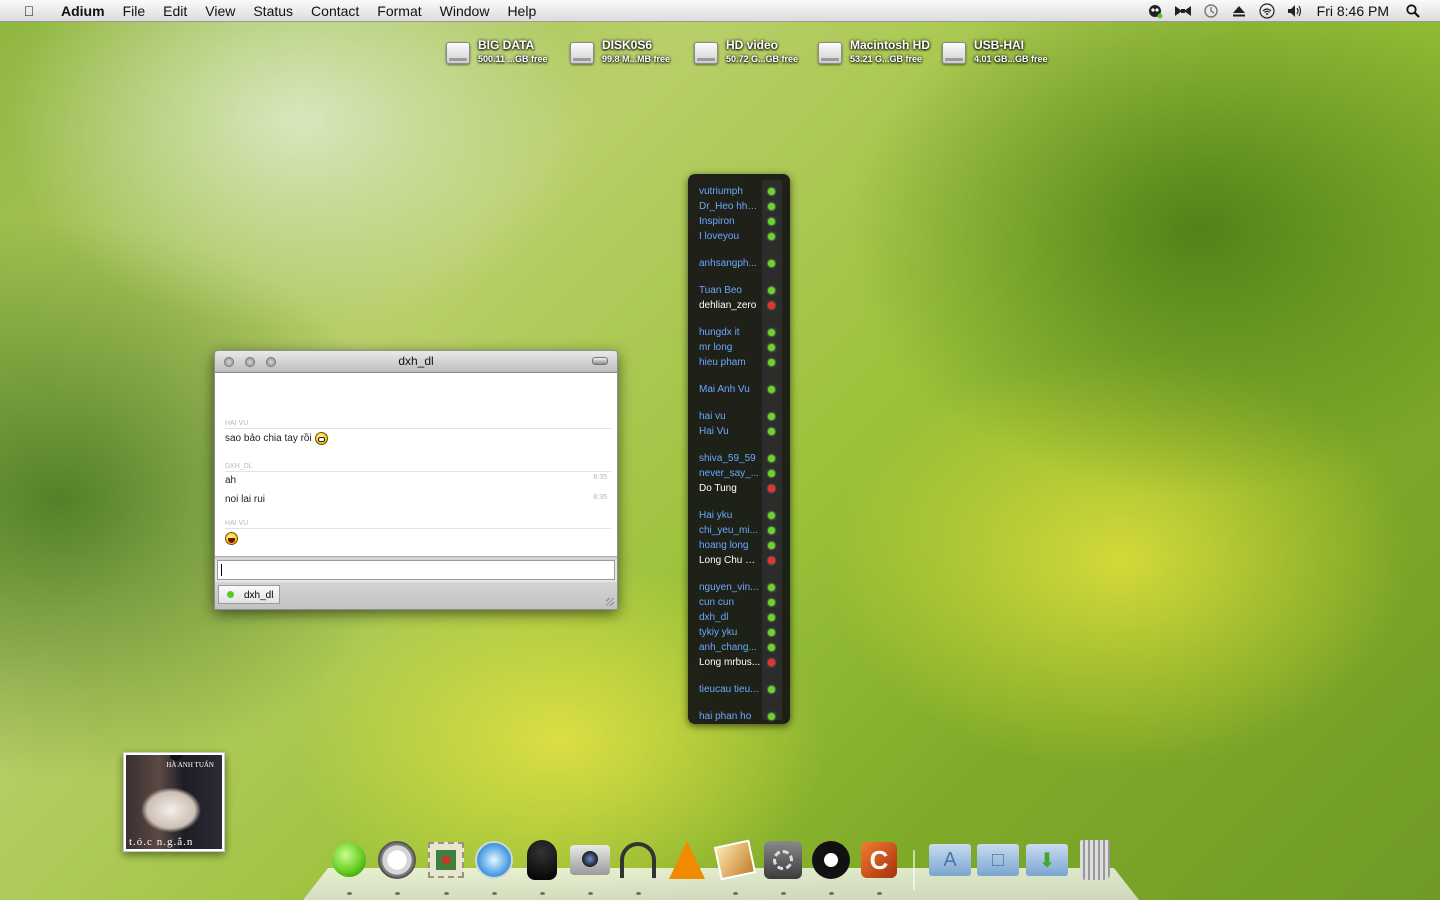 The width and height of the screenshot is (1440, 900). What do you see at coordinates (465, 11) in the screenshot?
I see `menu-window: Window` at bounding box center [465, 11].